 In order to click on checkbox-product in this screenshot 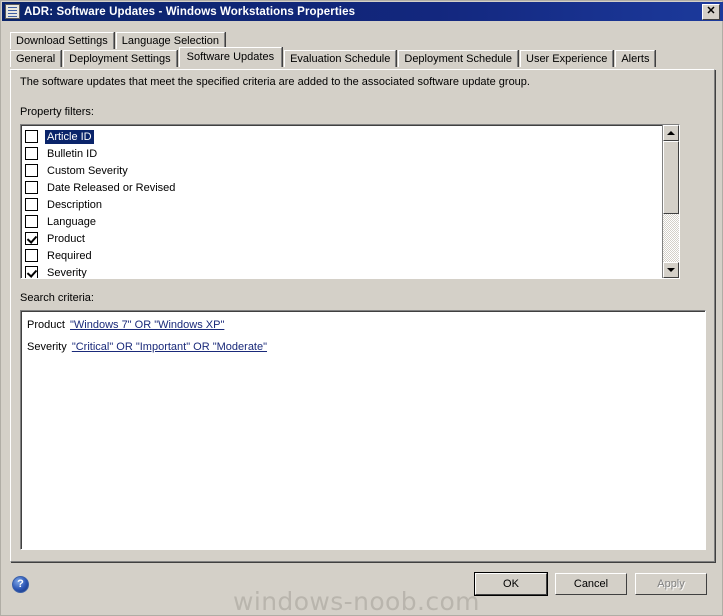, I will do `click(31, 238)`.